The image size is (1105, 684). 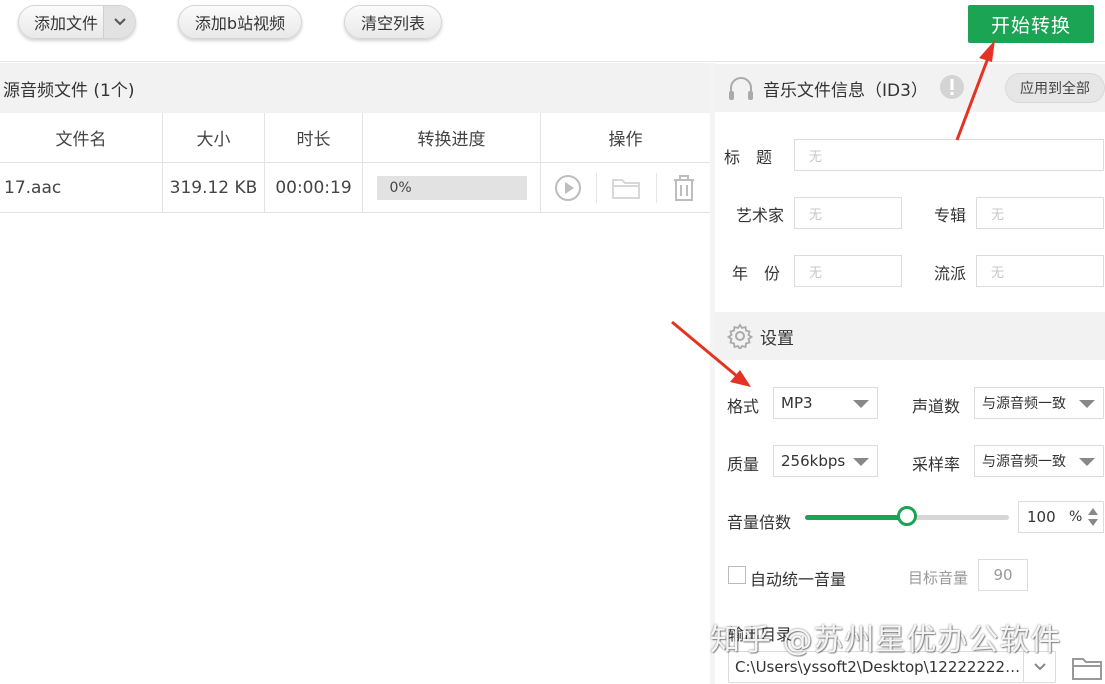 What do you see at coordinates (936, 406) in the screenshot?
I see `channels-label: 声道数` at bounding box center [936, 406].